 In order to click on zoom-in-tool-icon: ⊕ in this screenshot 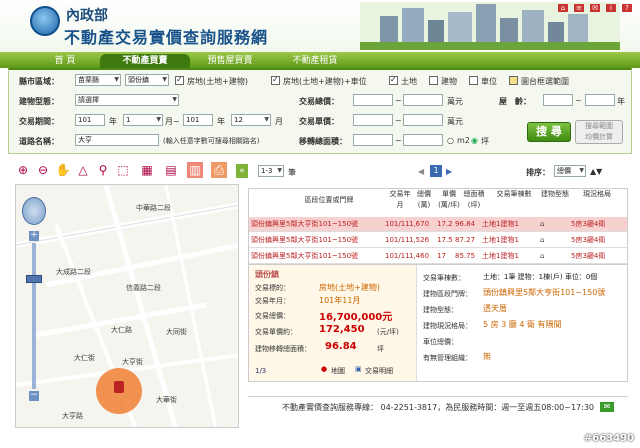, I will do `click(23, 170)`.